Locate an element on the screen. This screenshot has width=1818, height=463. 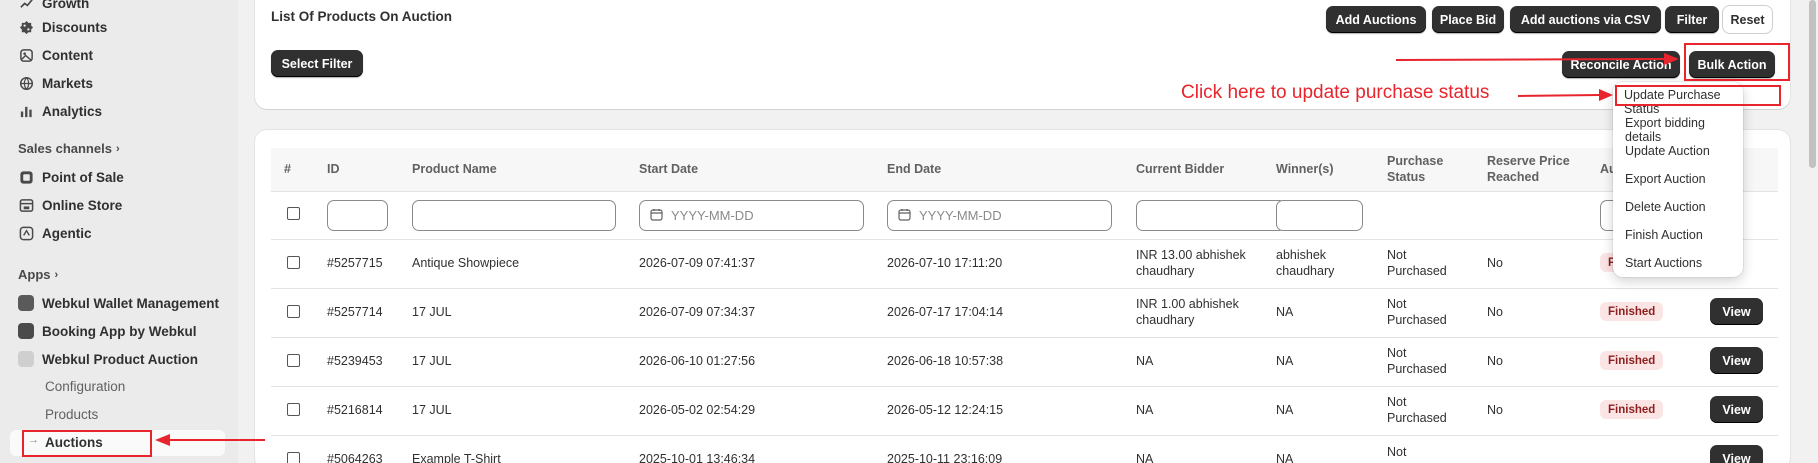
page-scrollbar is located at coordinates (1812, 231).